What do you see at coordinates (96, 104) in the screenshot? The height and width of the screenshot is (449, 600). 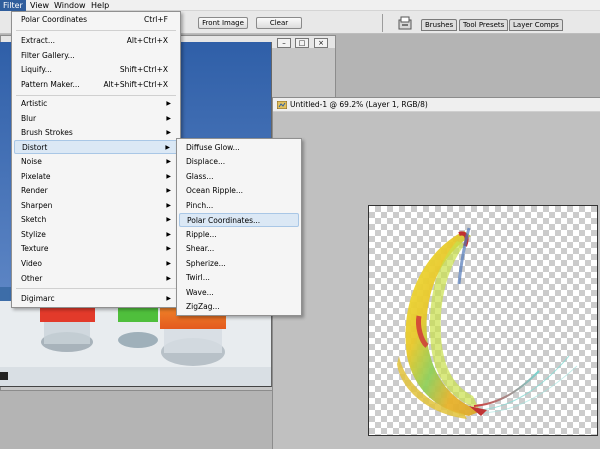 I see `menu-item-artistic: Artistic ▶` at bounding box center [96, 104].